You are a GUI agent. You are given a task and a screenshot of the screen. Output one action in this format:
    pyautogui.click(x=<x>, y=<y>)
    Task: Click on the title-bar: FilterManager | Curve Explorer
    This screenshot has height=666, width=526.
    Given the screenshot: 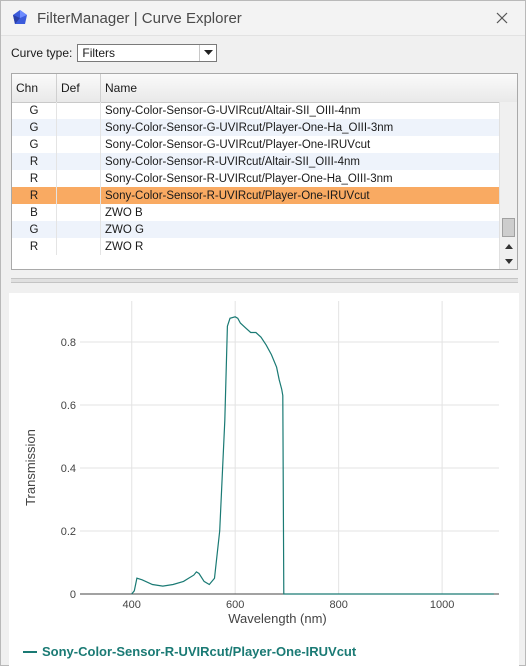 What is the action you would take?
    pyautogui.click(x=263, y=18)
    